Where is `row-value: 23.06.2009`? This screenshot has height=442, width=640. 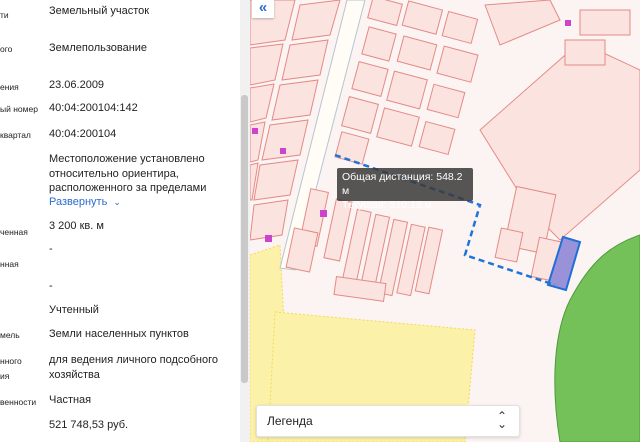
row-value: 23.06.2009 is located at coordinates (77, 85).